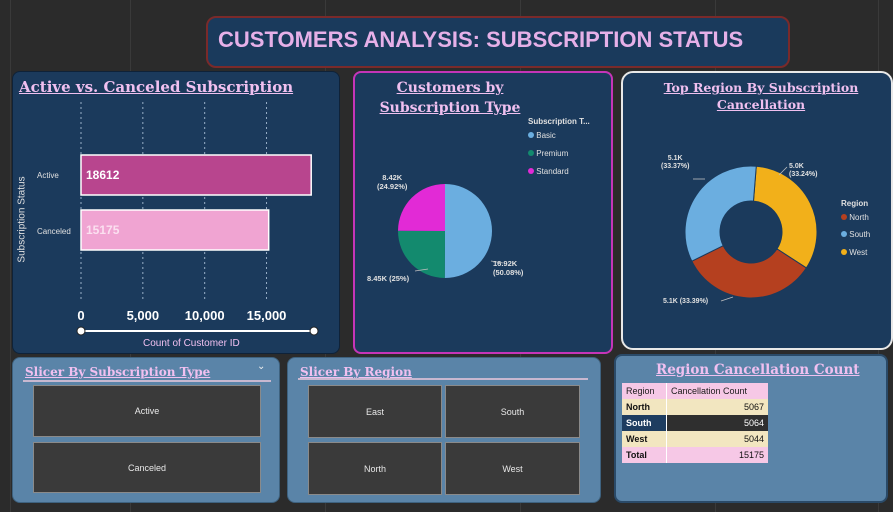  What do you see at coordinates (695, 407) in the screenshot?
I see `table-row: North 5067` at bounding box center [695, 407].